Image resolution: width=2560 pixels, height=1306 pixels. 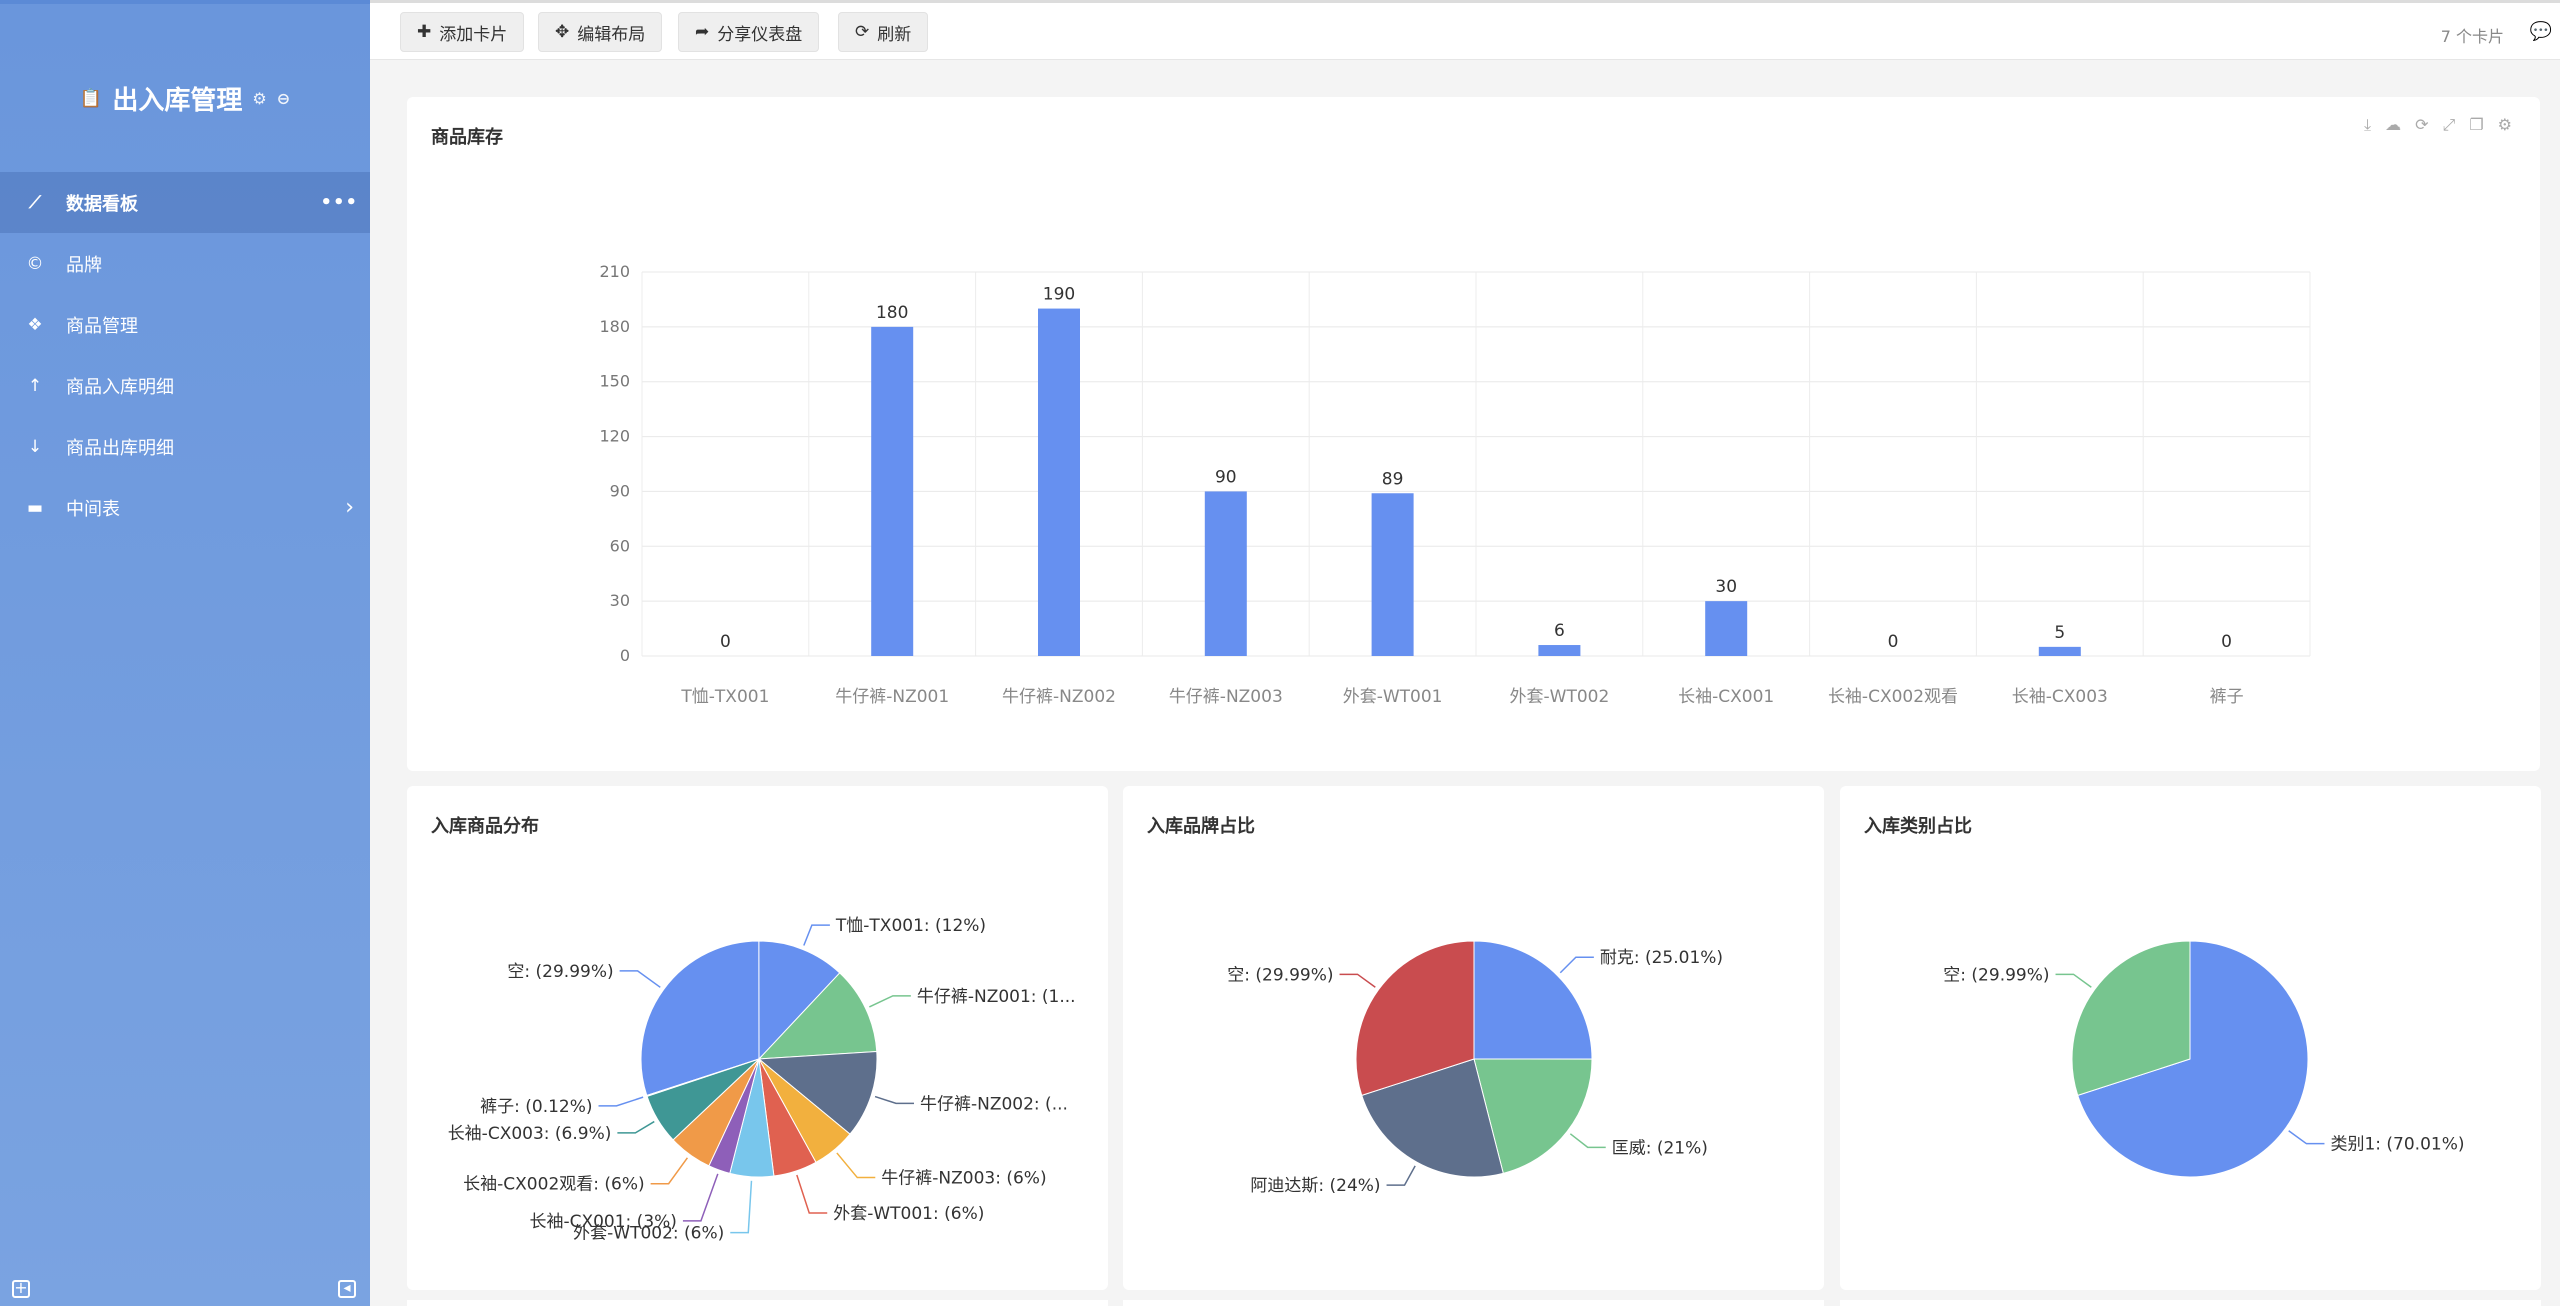 I want to click on add-icon: +, so click(x=21, y=1289).